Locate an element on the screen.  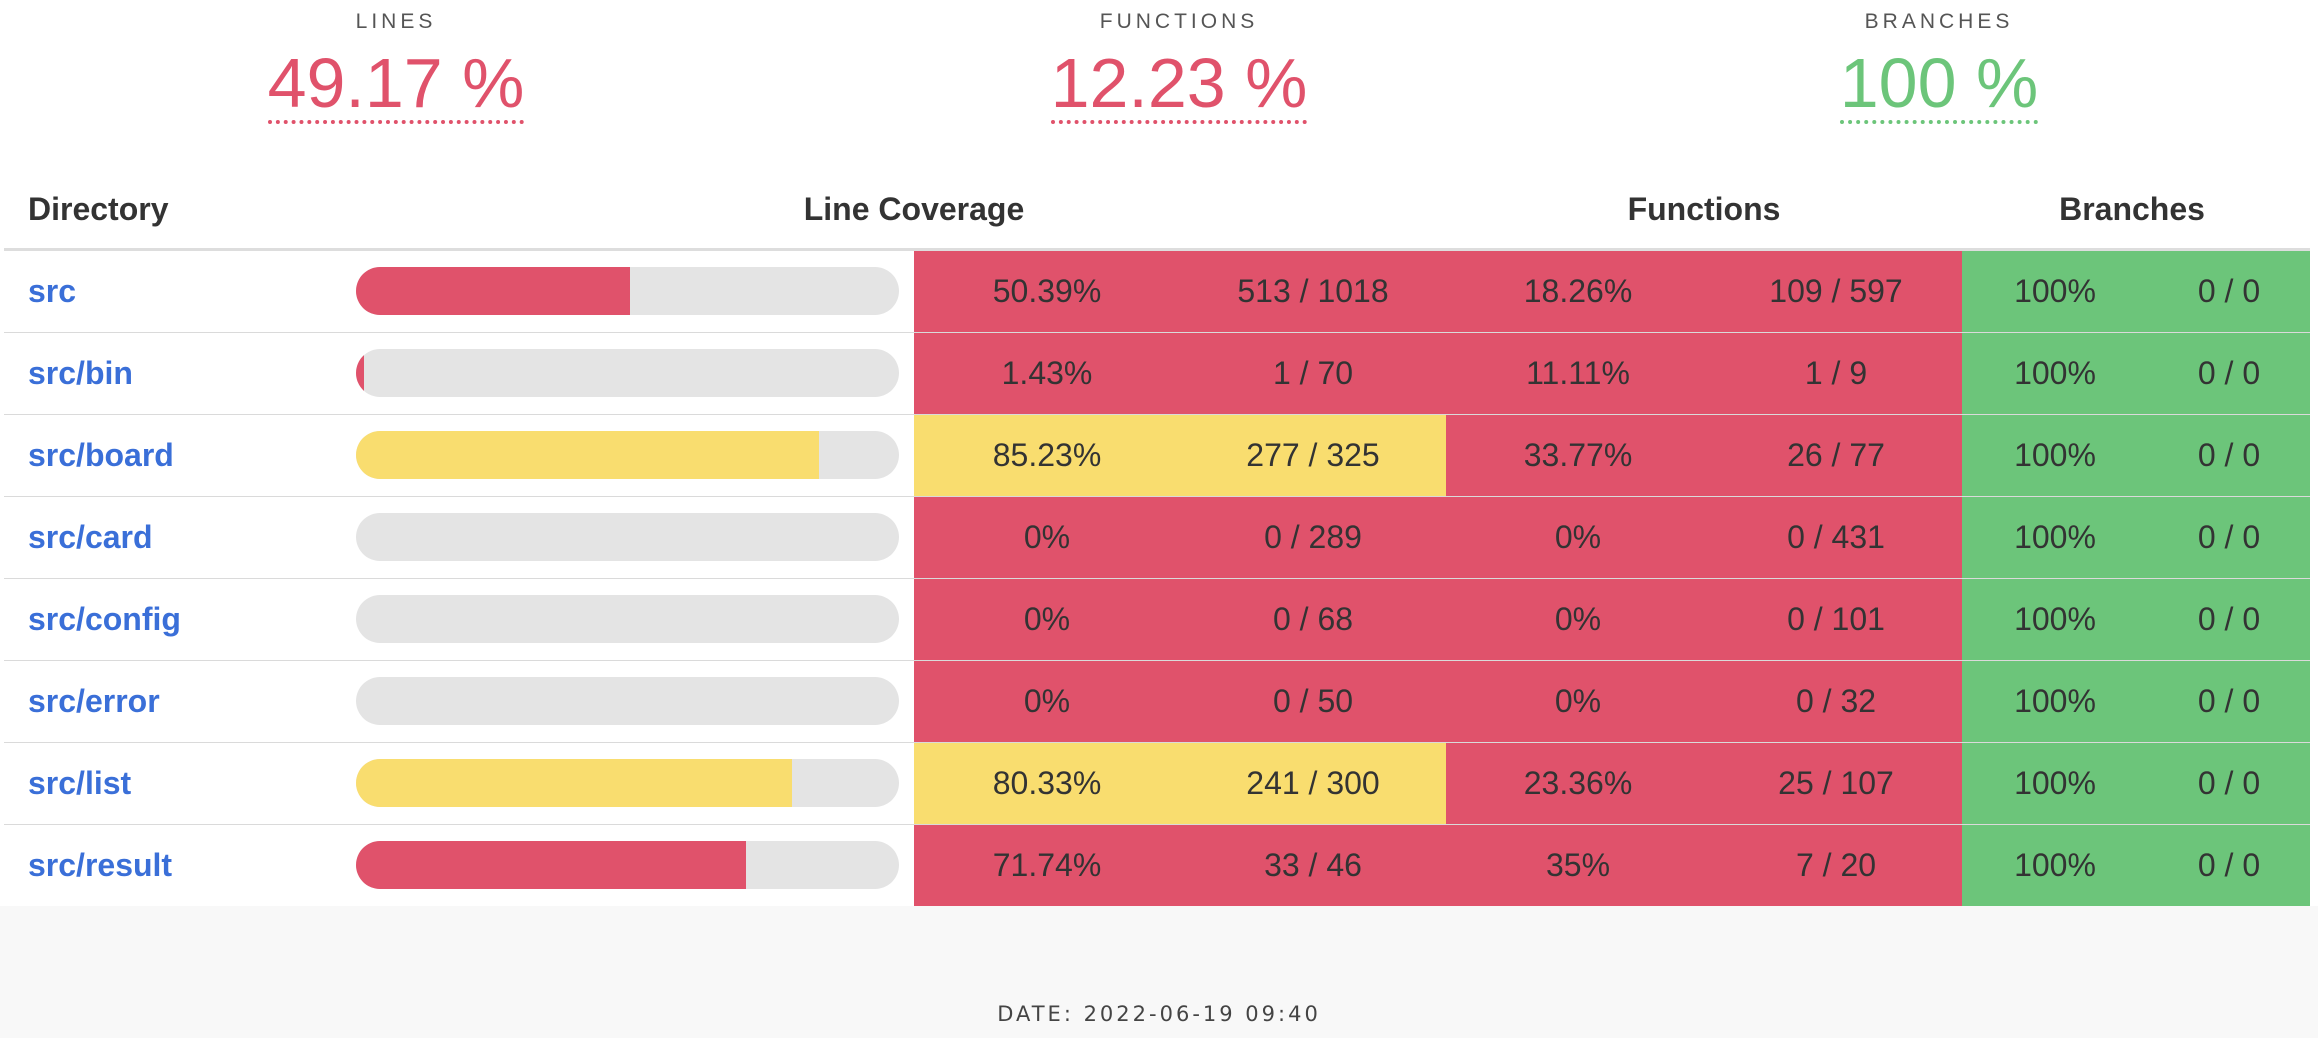
line-count: 277 / 325 is located at coordinates (1313, 455).